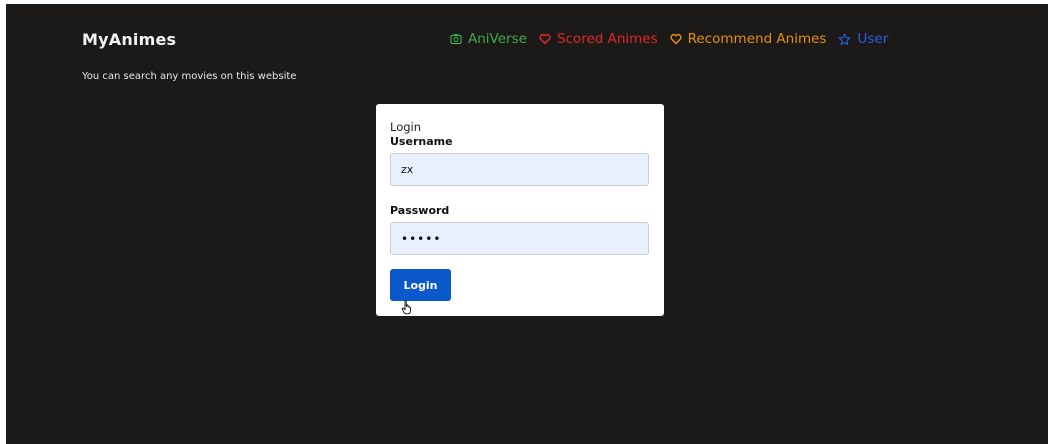 The height and width of the screenshot is (444, 1054). What do you see at coordinates (757, 39) in the screenshot?
I see `nav-item-label: Recommend Animes` at bounding box center [757, 39].